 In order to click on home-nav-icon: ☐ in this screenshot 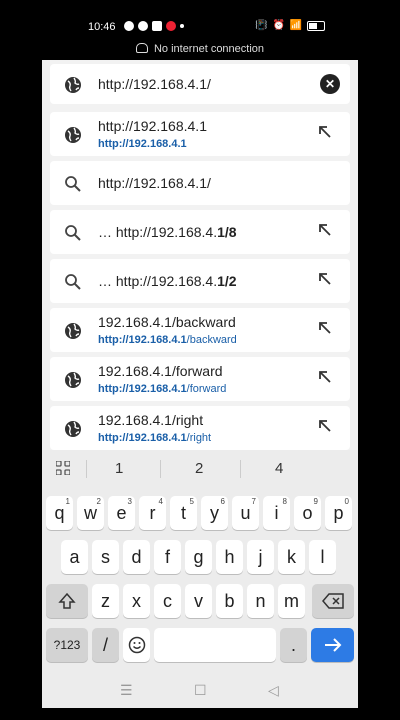, I will do `click(200, 690)`.